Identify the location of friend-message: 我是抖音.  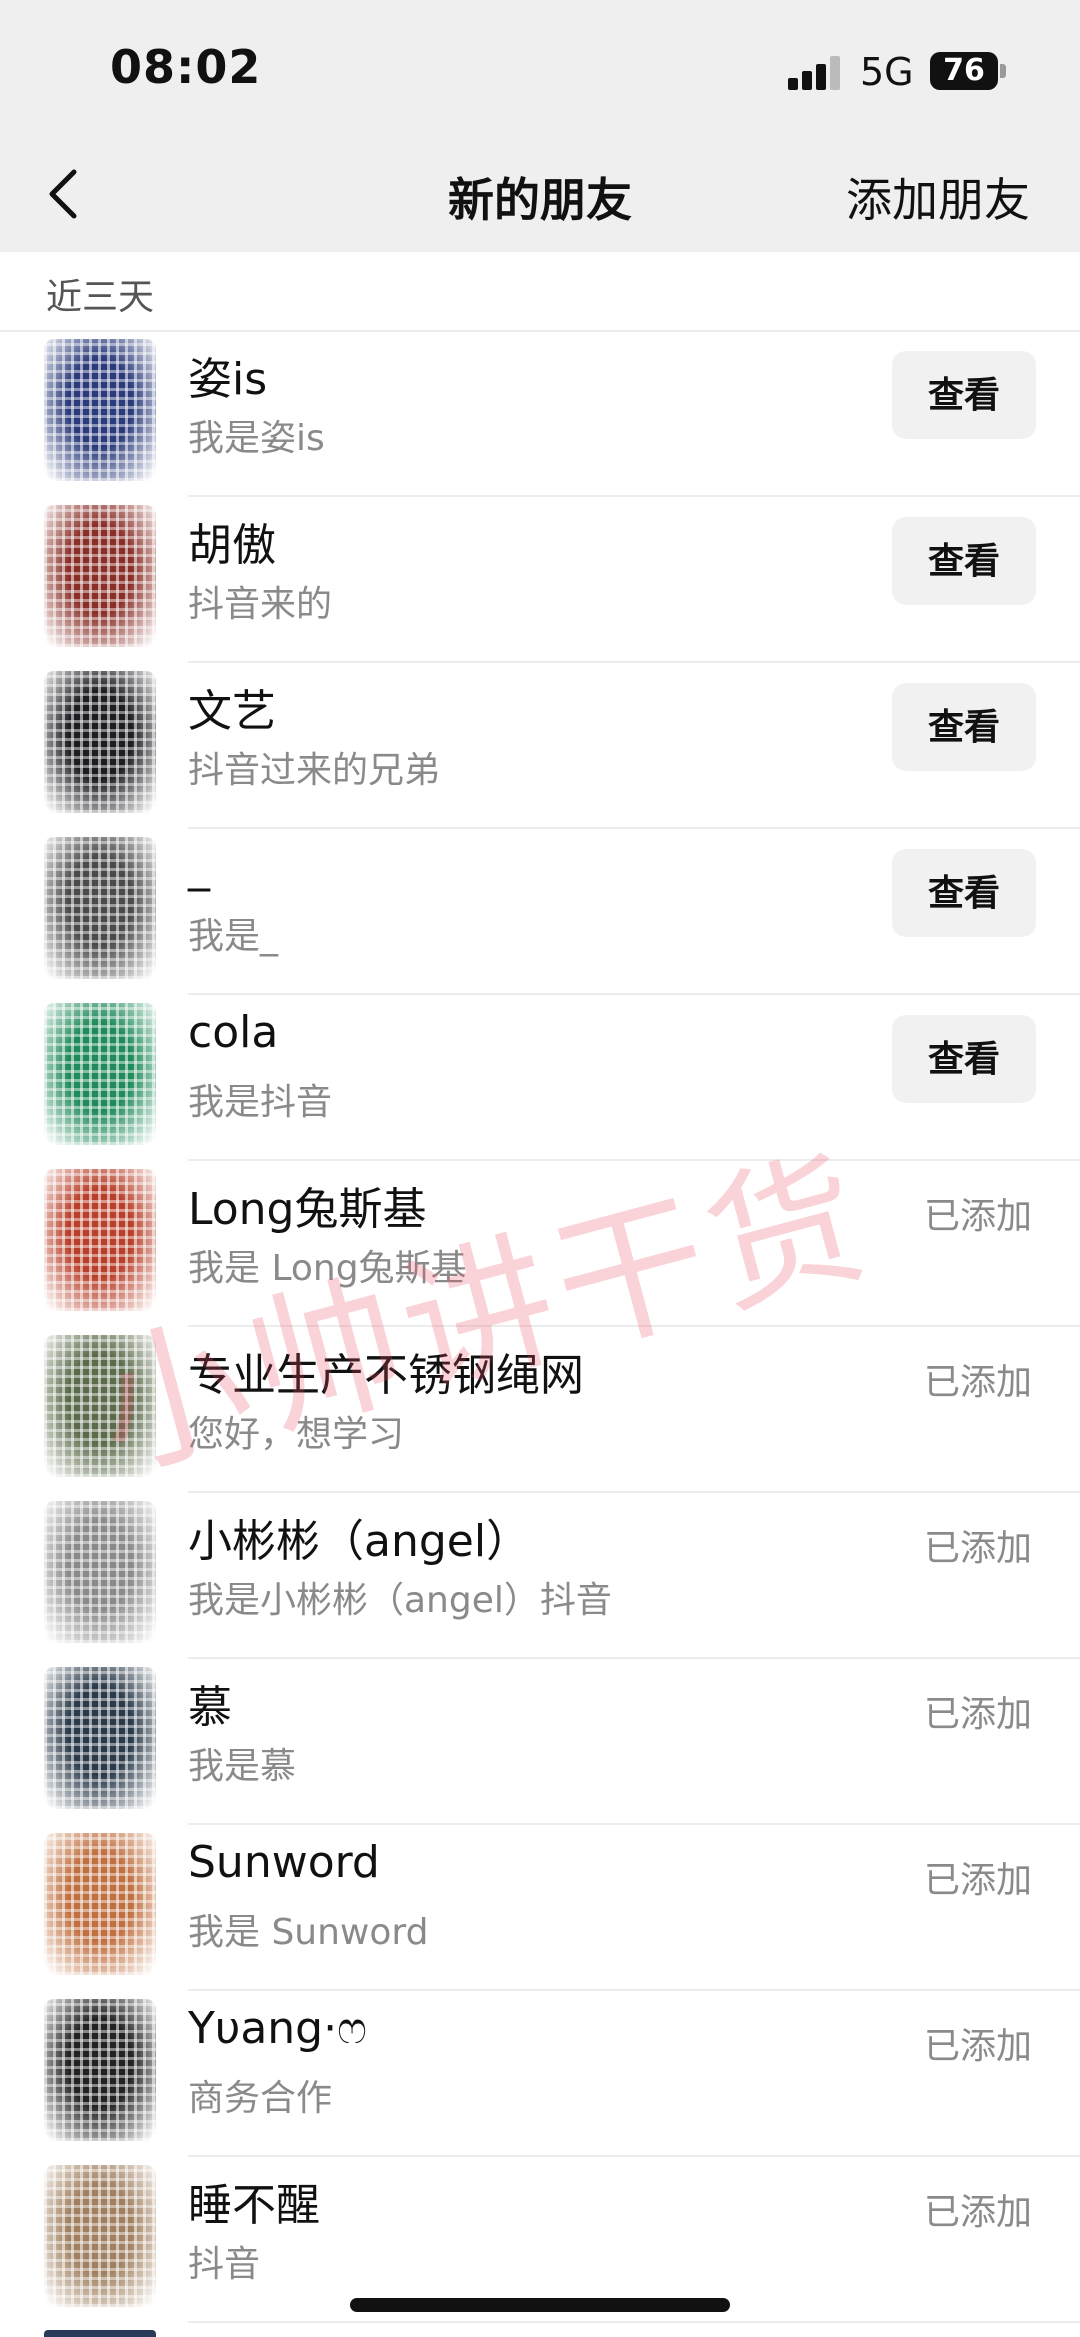
(260, 1102).